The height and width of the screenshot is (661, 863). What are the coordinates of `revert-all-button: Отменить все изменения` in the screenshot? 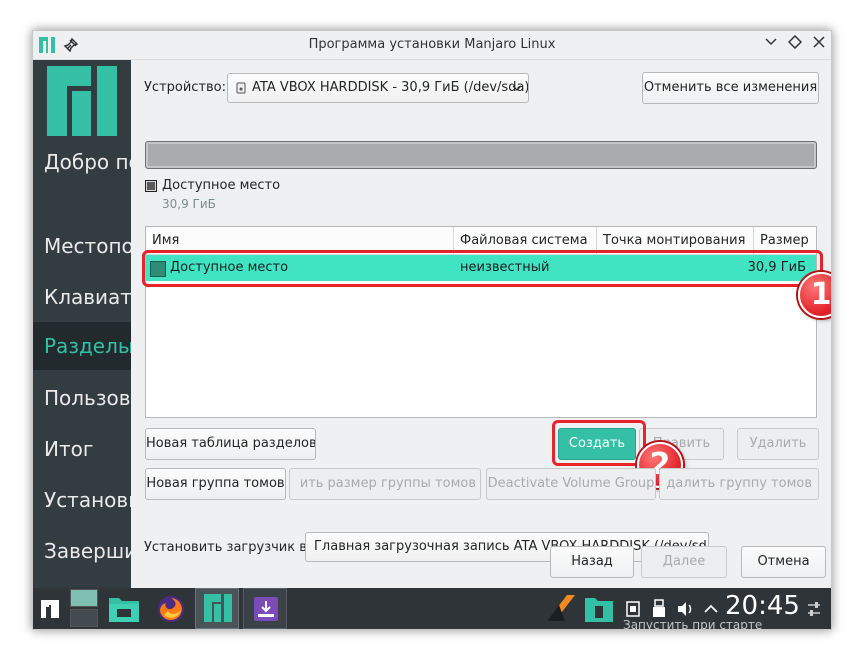 It's located at (730, 88).